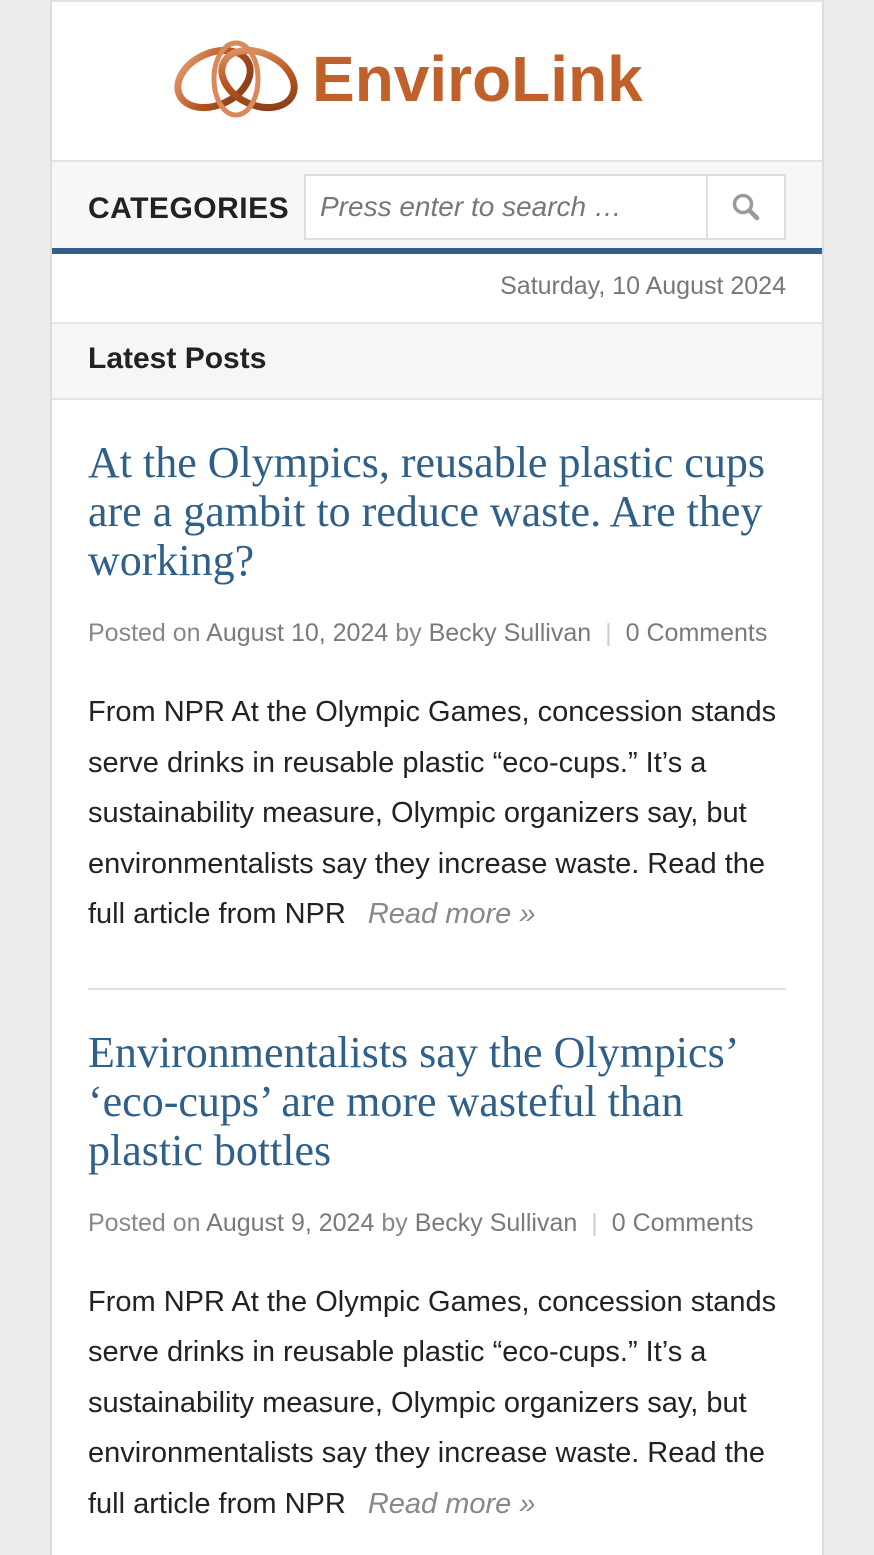 The width and height of the screenshot is (874, 1555). What do you see at coordinates (188, 209) in the screenshot?
I see `categories-menu: CATEGORIES` at bounding box center [188, 209].